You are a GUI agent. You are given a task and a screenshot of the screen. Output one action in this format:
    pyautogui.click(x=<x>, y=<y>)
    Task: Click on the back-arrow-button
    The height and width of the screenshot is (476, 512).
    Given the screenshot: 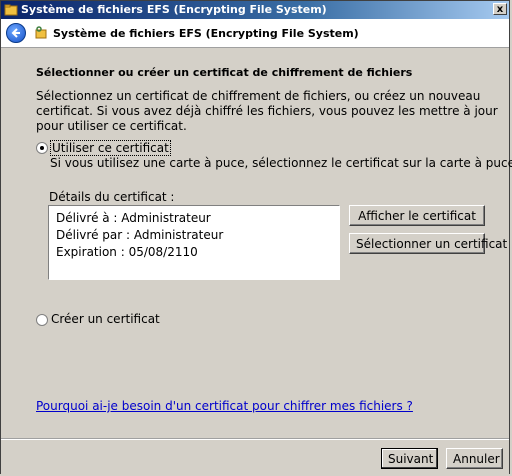 What is the action you would take?
    pyautogui.click(x=16, y=33)
    